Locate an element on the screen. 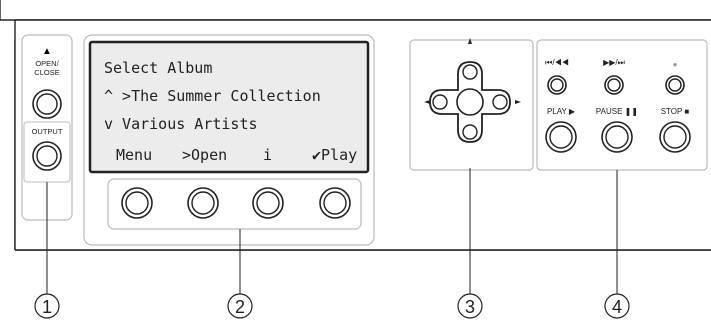 This screenshot has width=711, height=322. navigation-panel is located at coordinates (471, 105).